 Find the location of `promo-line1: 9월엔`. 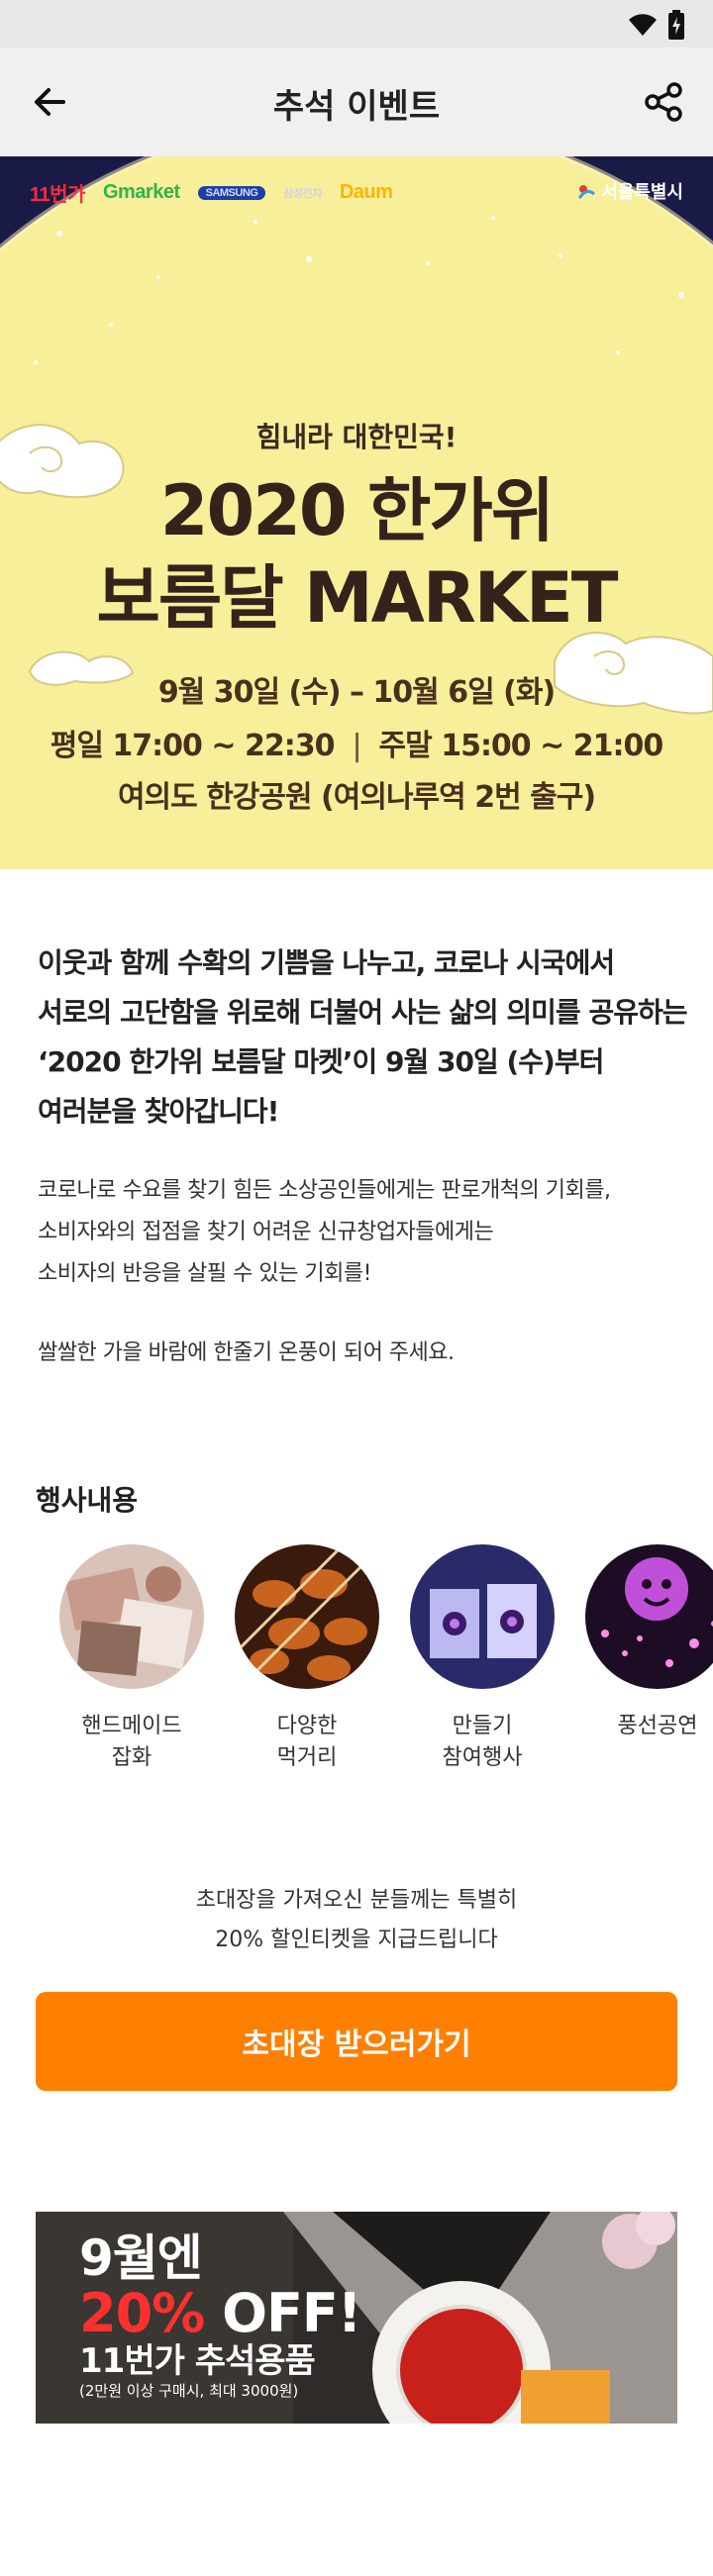

promo-line1: 9월엔 is located at coordinates (141, 2258).